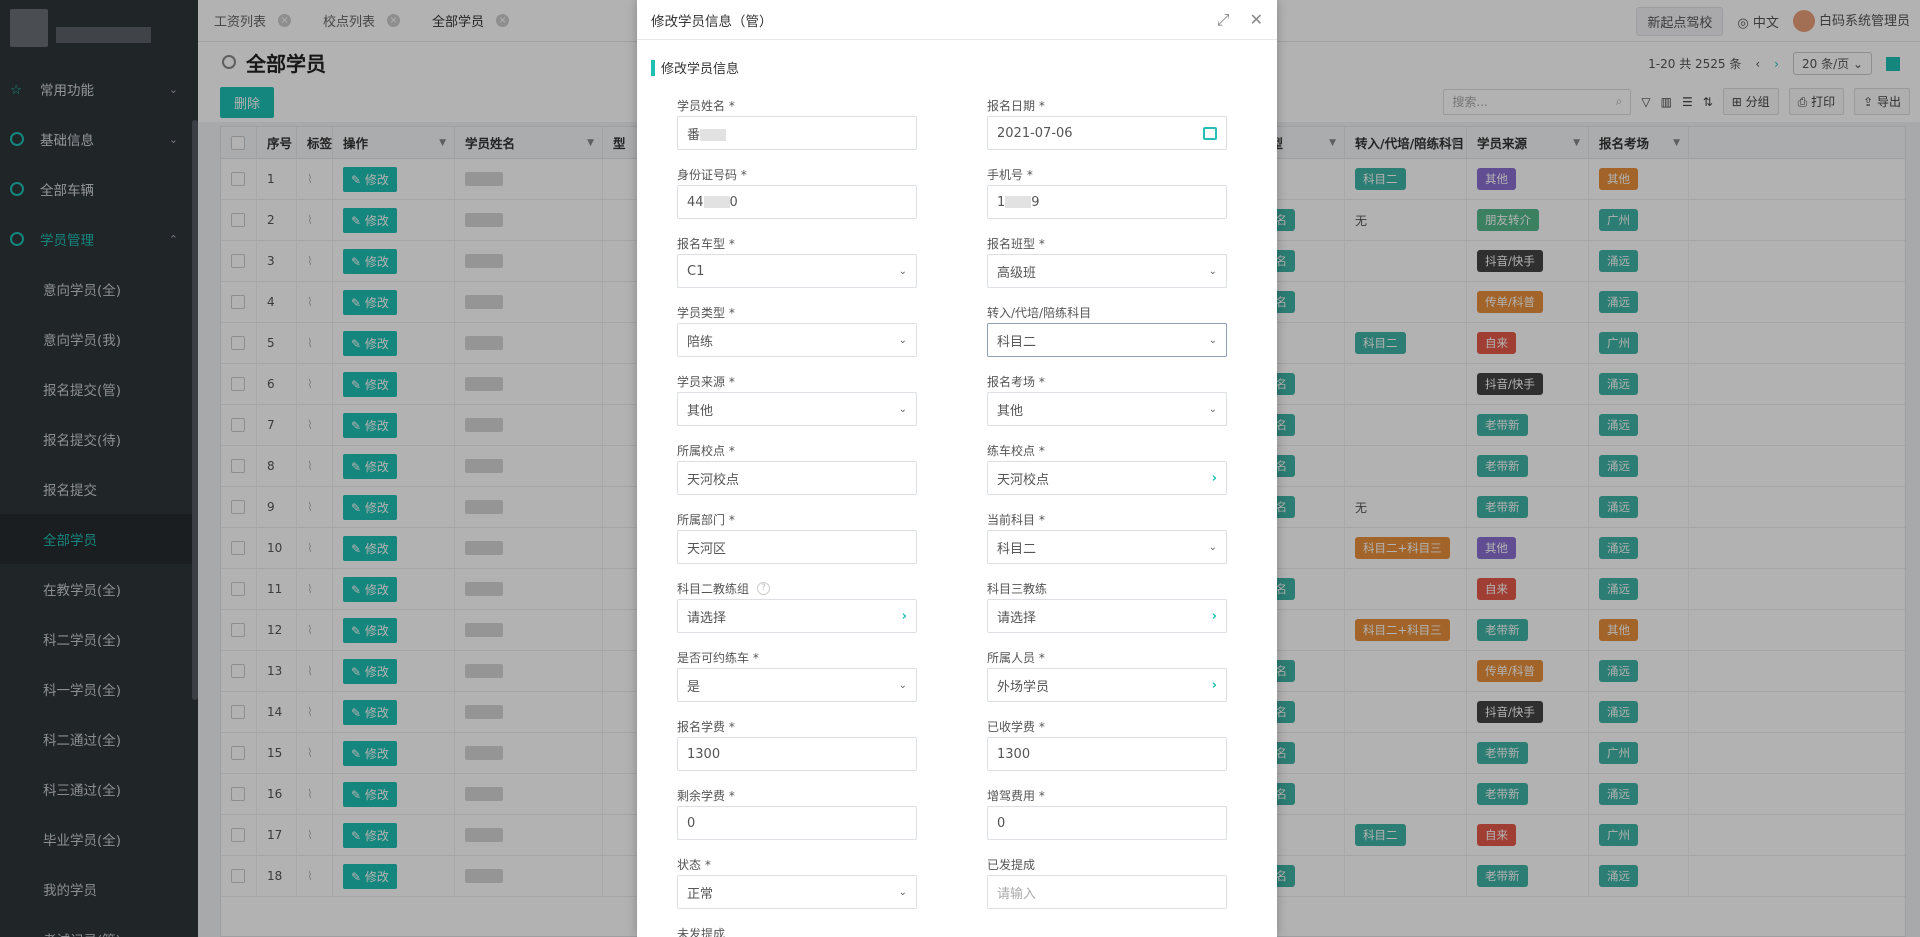 This screenshot has height=937, width=1920. What do you see at coordinates (1035, 133) in the screenshot?
I see `field-value: 2021-07-06` at bounding box center [1035, 133].